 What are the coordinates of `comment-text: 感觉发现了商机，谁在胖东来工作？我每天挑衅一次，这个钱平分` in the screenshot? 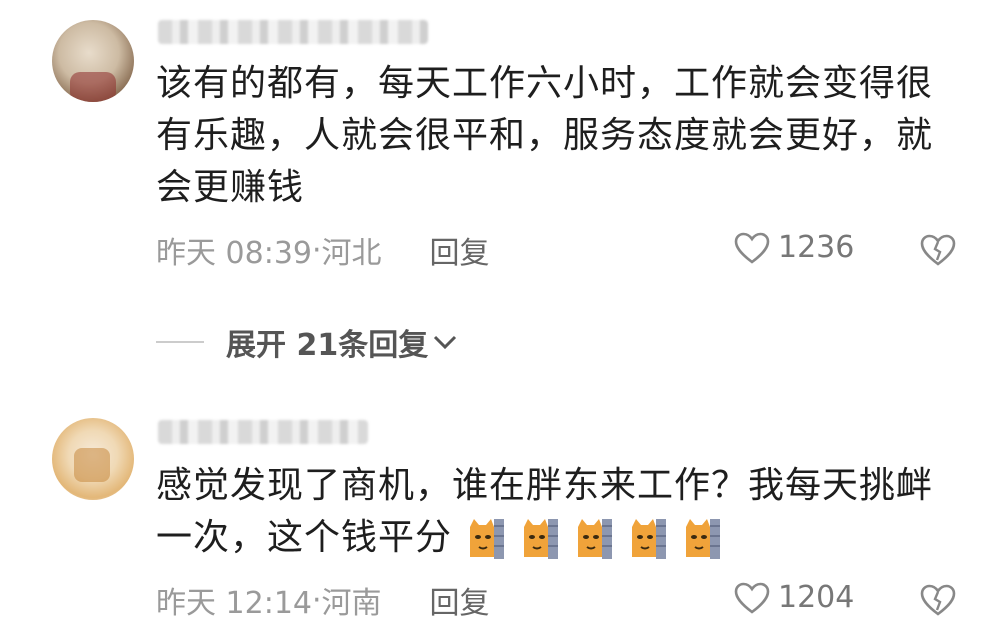 It's located at (551, 512).